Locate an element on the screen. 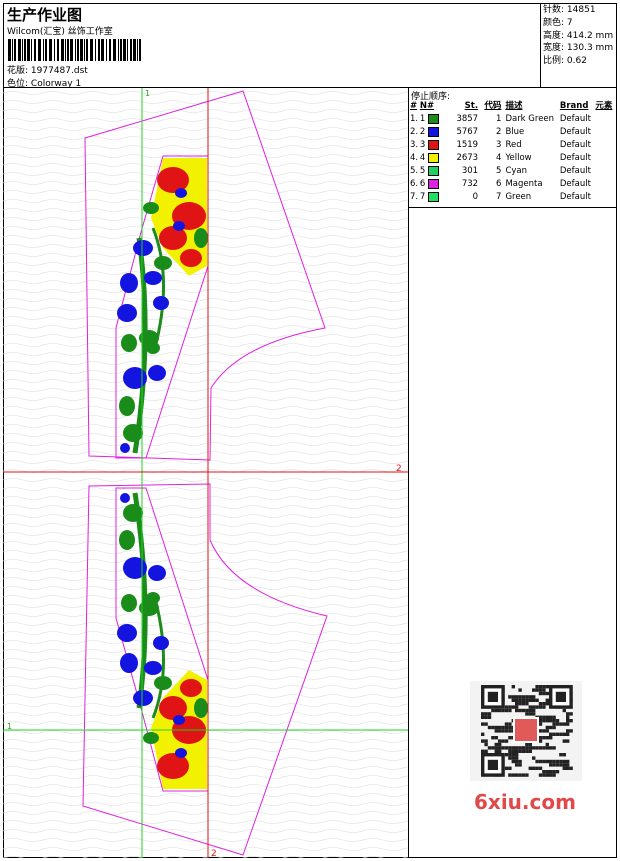 The image size is (620, 861). guide-label-horizontal-right: 2 is located at coordinates (399, 469).